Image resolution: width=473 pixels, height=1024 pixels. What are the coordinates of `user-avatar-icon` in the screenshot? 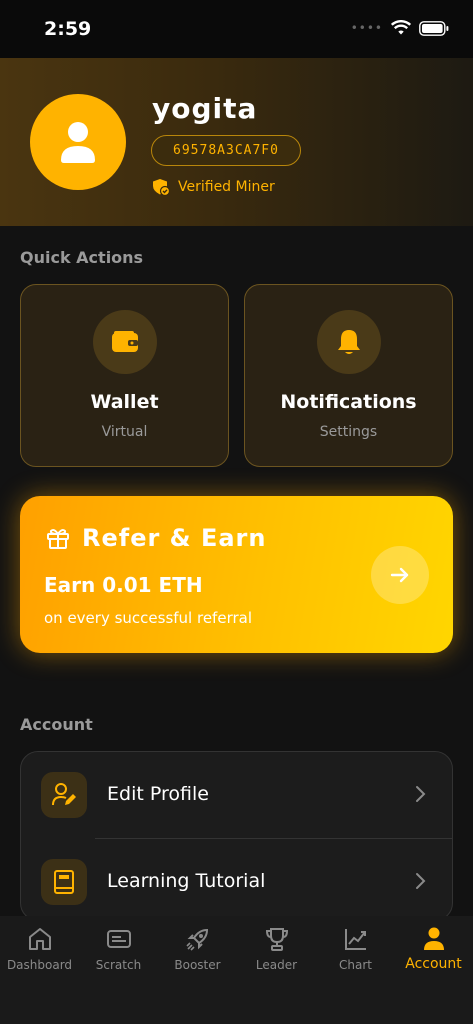 It's located at (78, 142).